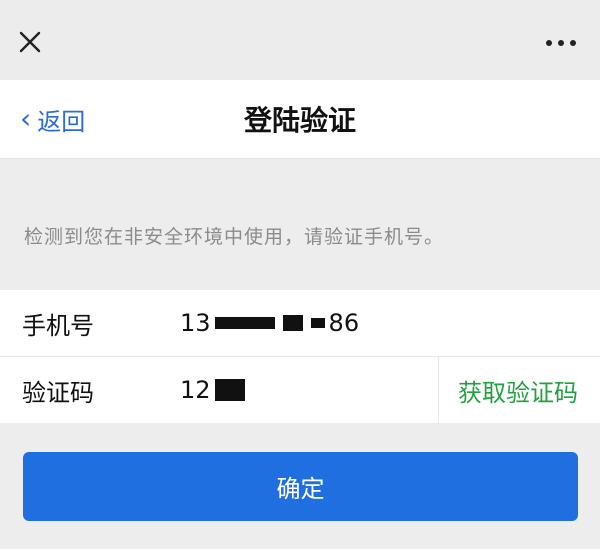  Describe the element at coordinates (195, 390) in the screenshot. I see `code-value-prefix: 12` at that location.